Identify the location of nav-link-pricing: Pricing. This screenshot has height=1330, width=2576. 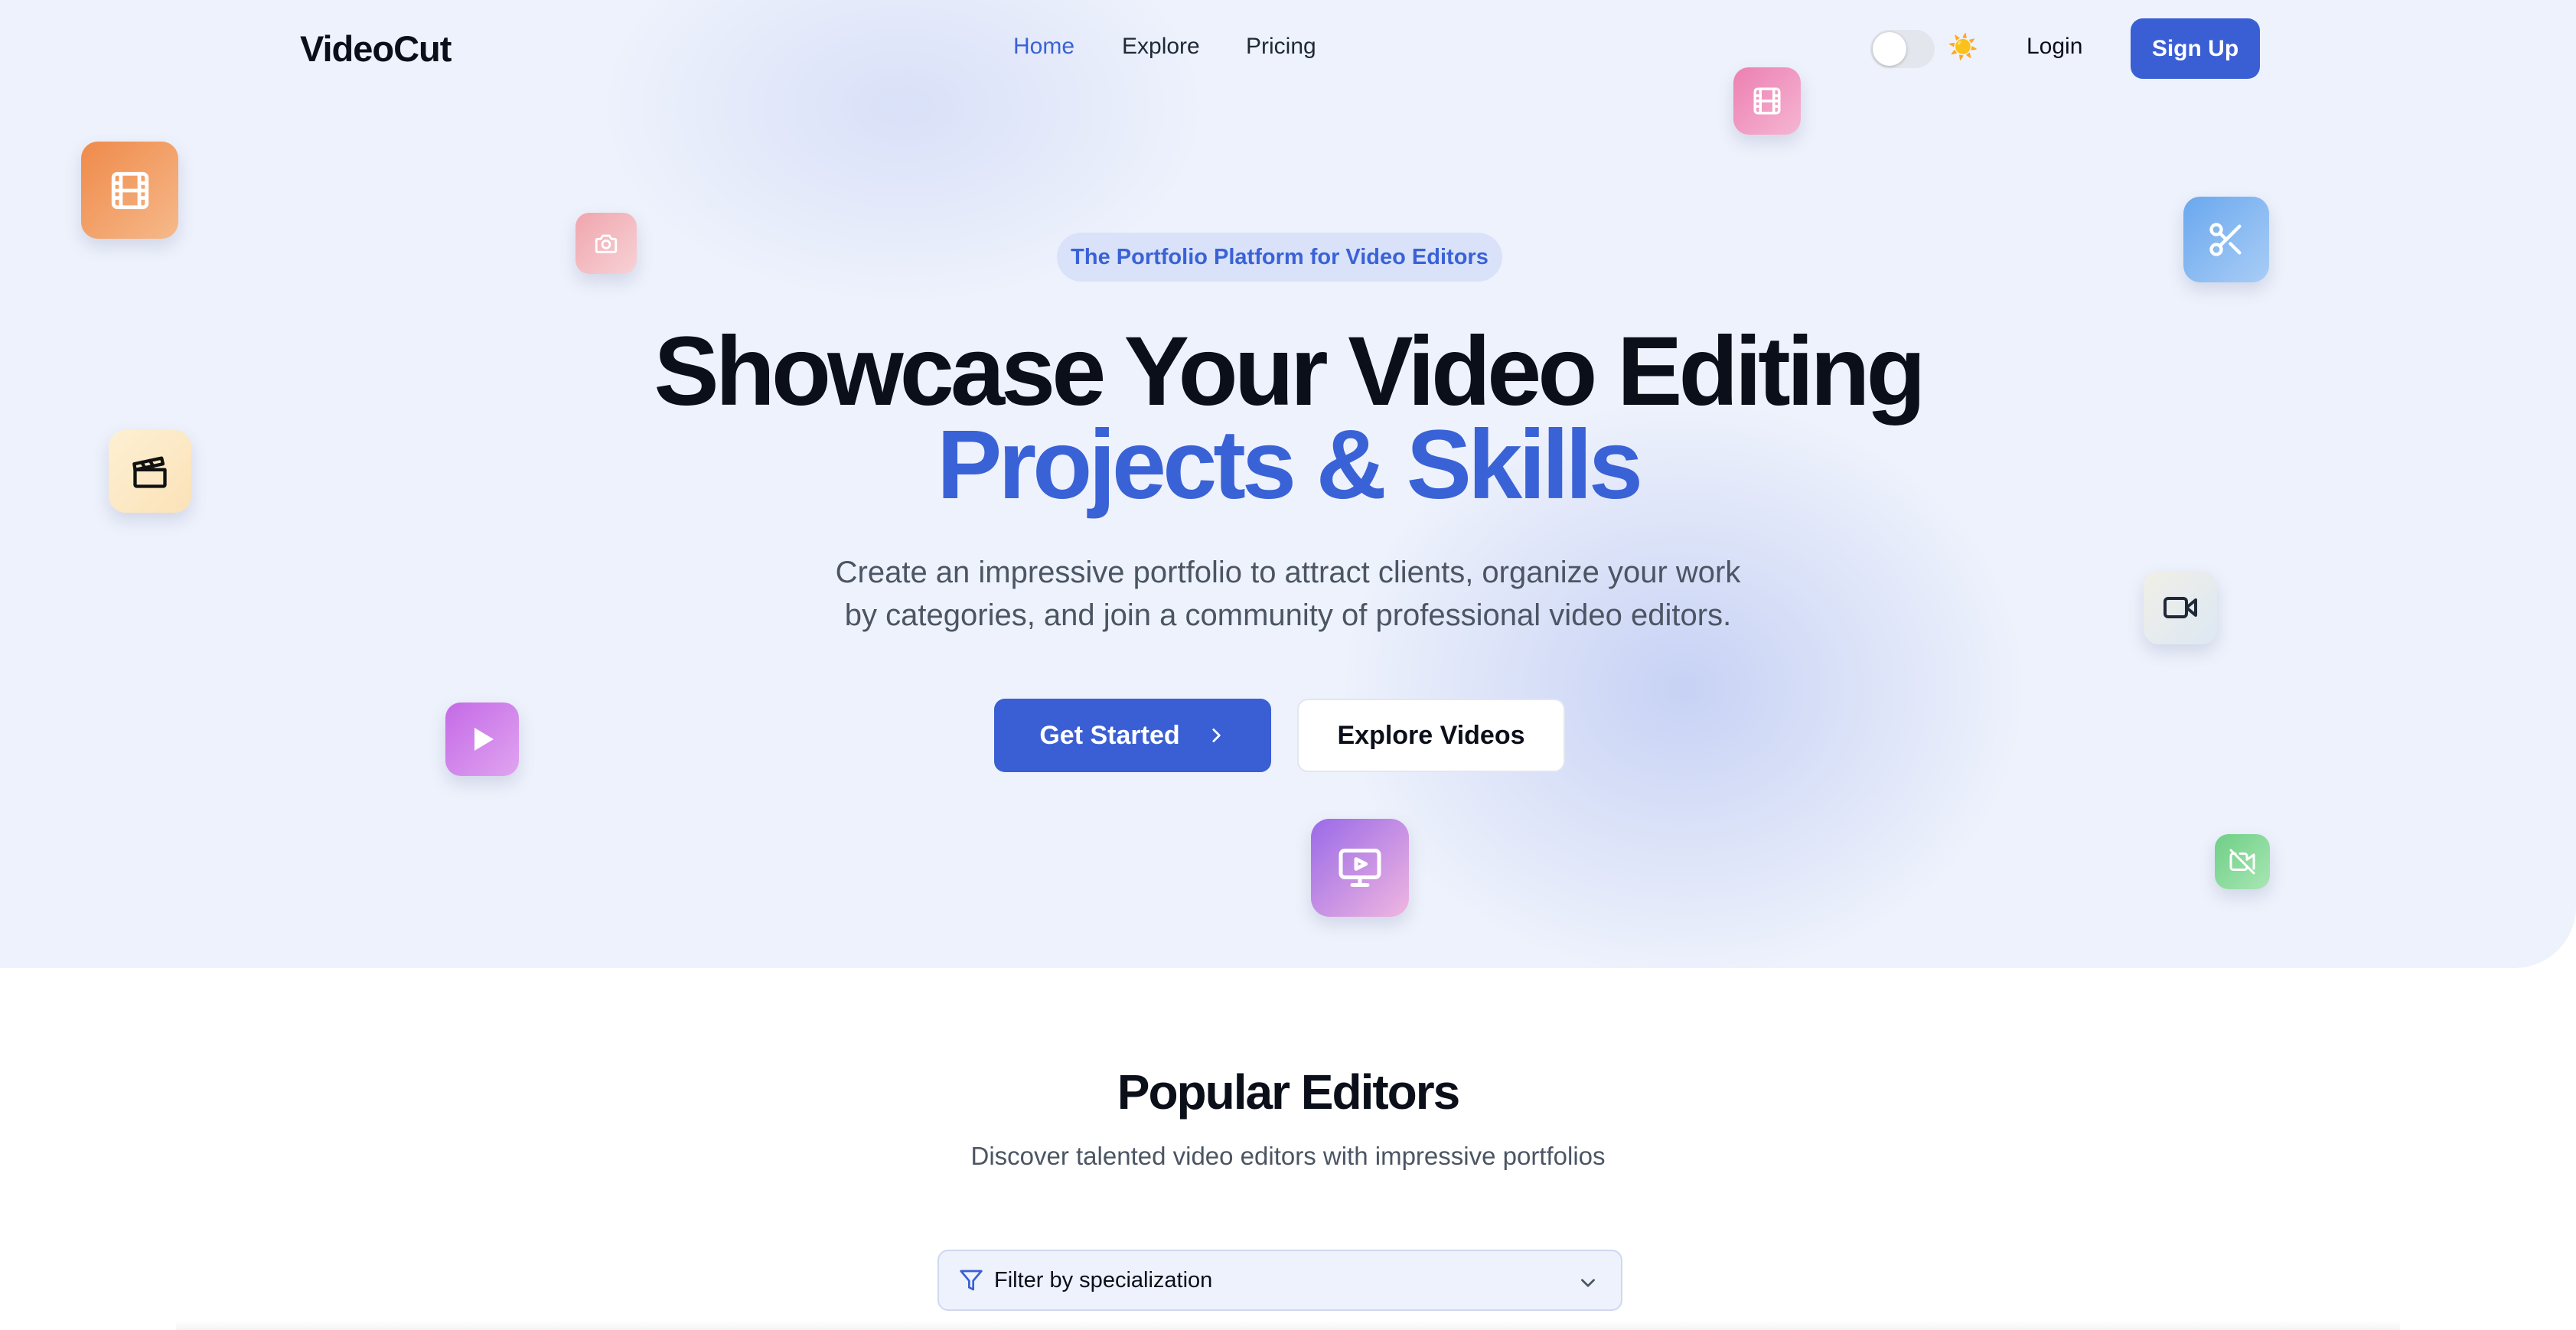
(1281, 47).